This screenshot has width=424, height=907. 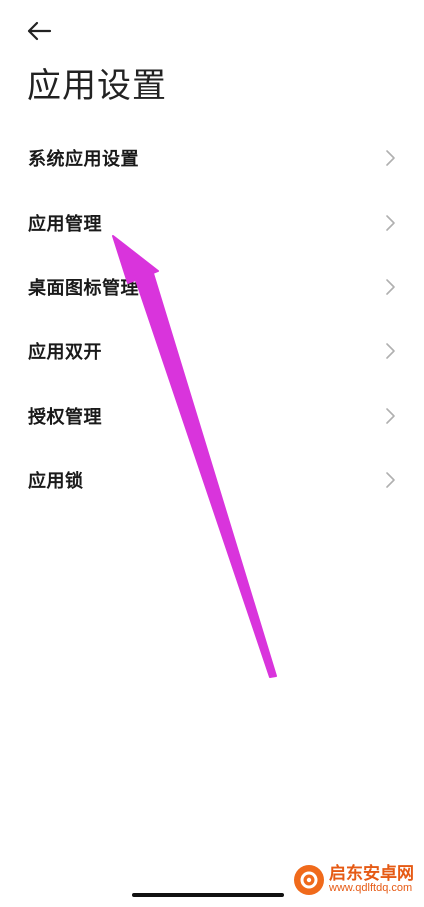 I want to click on menu-item-permissions: 授权管理, so click(x=212, y=416).